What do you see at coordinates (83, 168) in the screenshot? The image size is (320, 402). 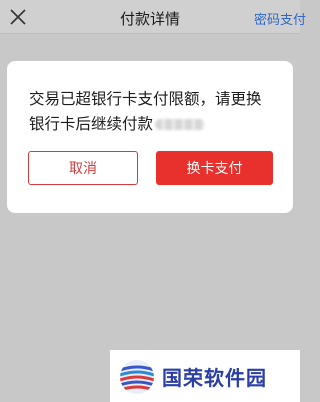 I see `cancel-button: 取消` at bounding box center [83, 168].